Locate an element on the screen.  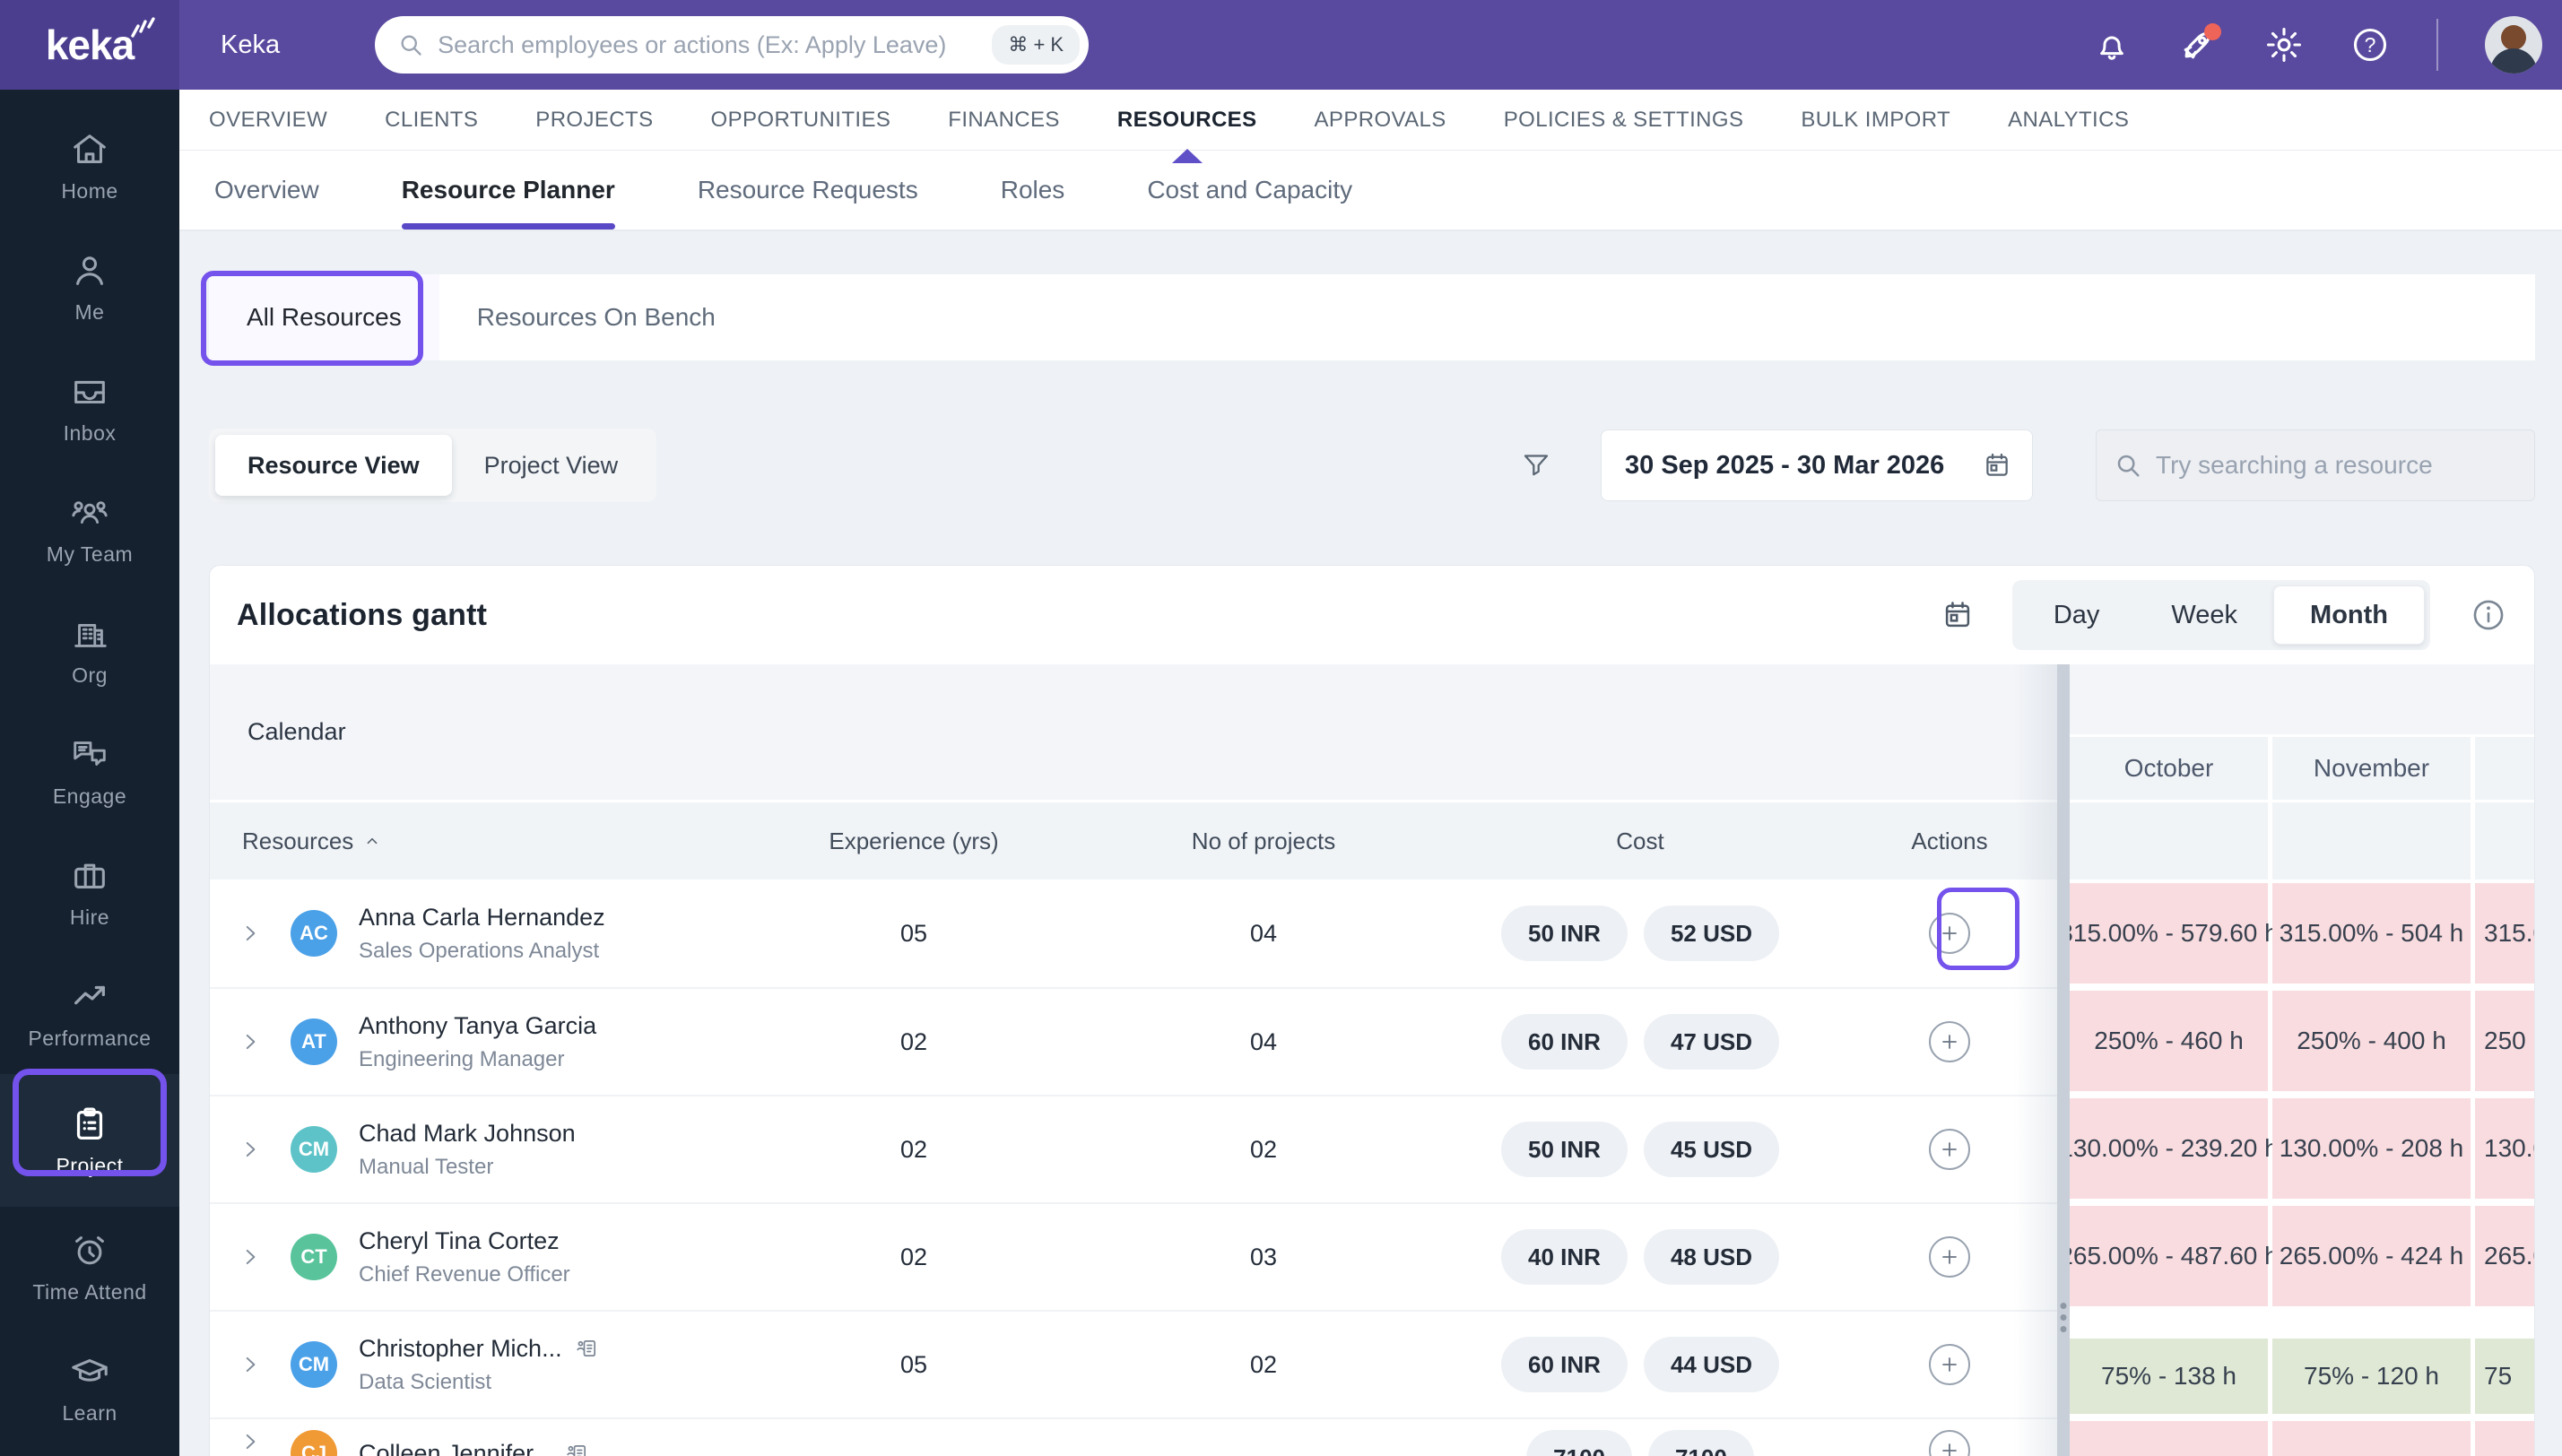
me-icon is located at coordinates (89, 270).